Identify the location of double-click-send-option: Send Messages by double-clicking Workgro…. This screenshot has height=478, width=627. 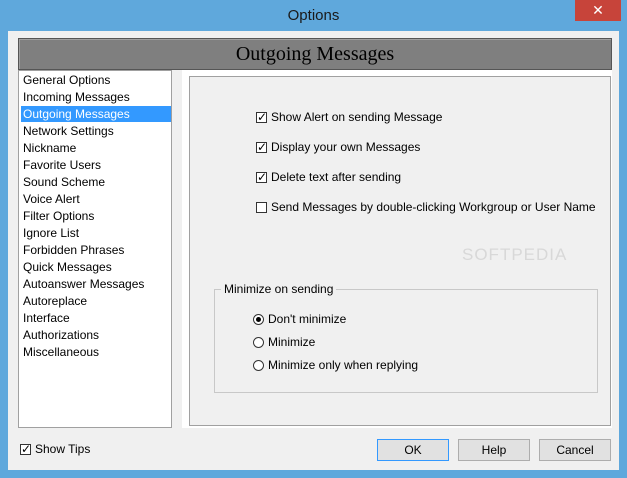
(426, 208).